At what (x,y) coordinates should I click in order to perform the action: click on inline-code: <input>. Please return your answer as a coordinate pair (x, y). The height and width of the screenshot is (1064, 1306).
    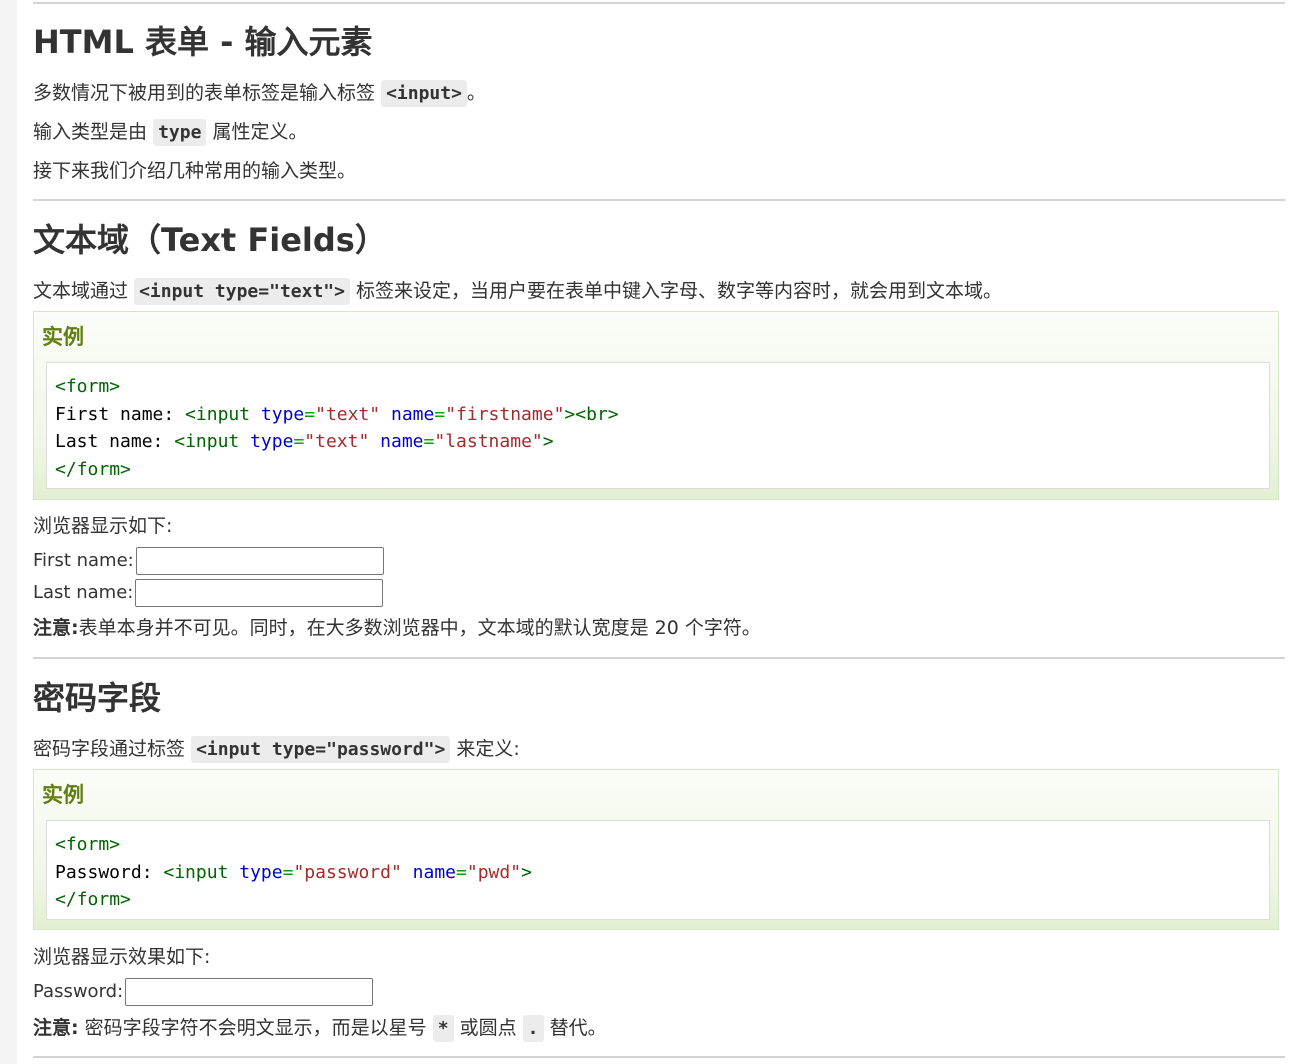
    Looking at the image, I should click on (424, 93).